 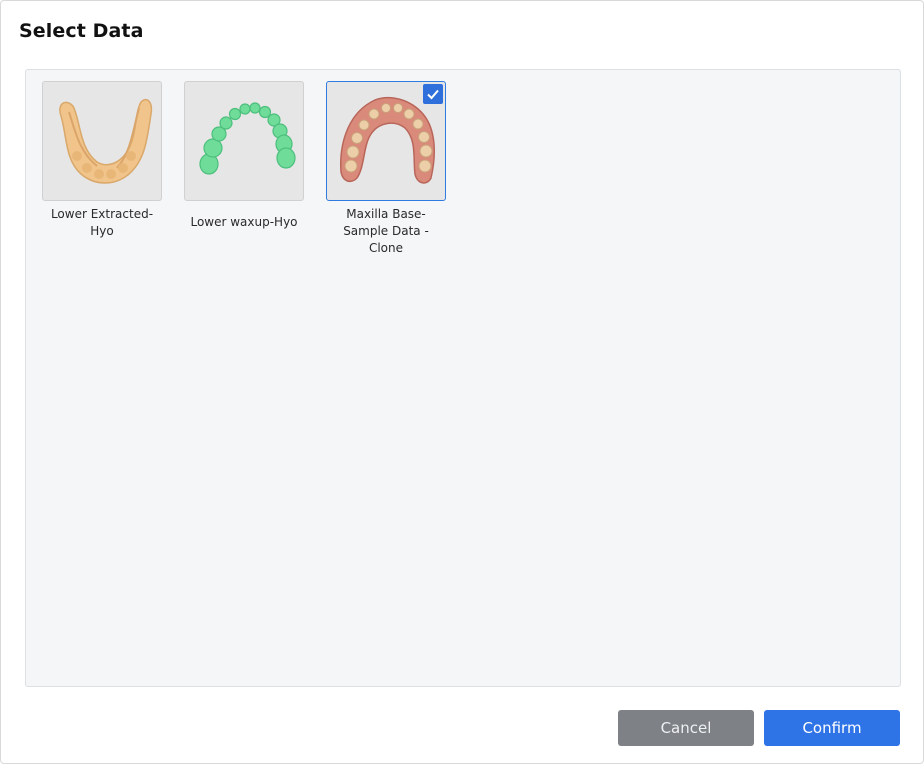 I want to click on item-label: Maxilla Base- Sample Data - Clone, so click(x=386, y=231).